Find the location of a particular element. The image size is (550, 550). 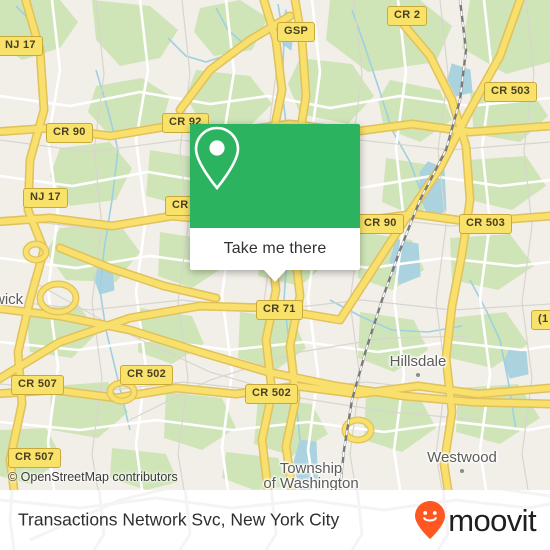

place-label: Hillsdale is located at coordinates (418, 361).